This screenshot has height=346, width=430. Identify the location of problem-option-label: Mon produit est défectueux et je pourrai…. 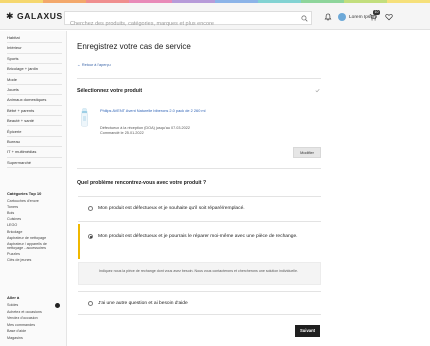
(198, 236).